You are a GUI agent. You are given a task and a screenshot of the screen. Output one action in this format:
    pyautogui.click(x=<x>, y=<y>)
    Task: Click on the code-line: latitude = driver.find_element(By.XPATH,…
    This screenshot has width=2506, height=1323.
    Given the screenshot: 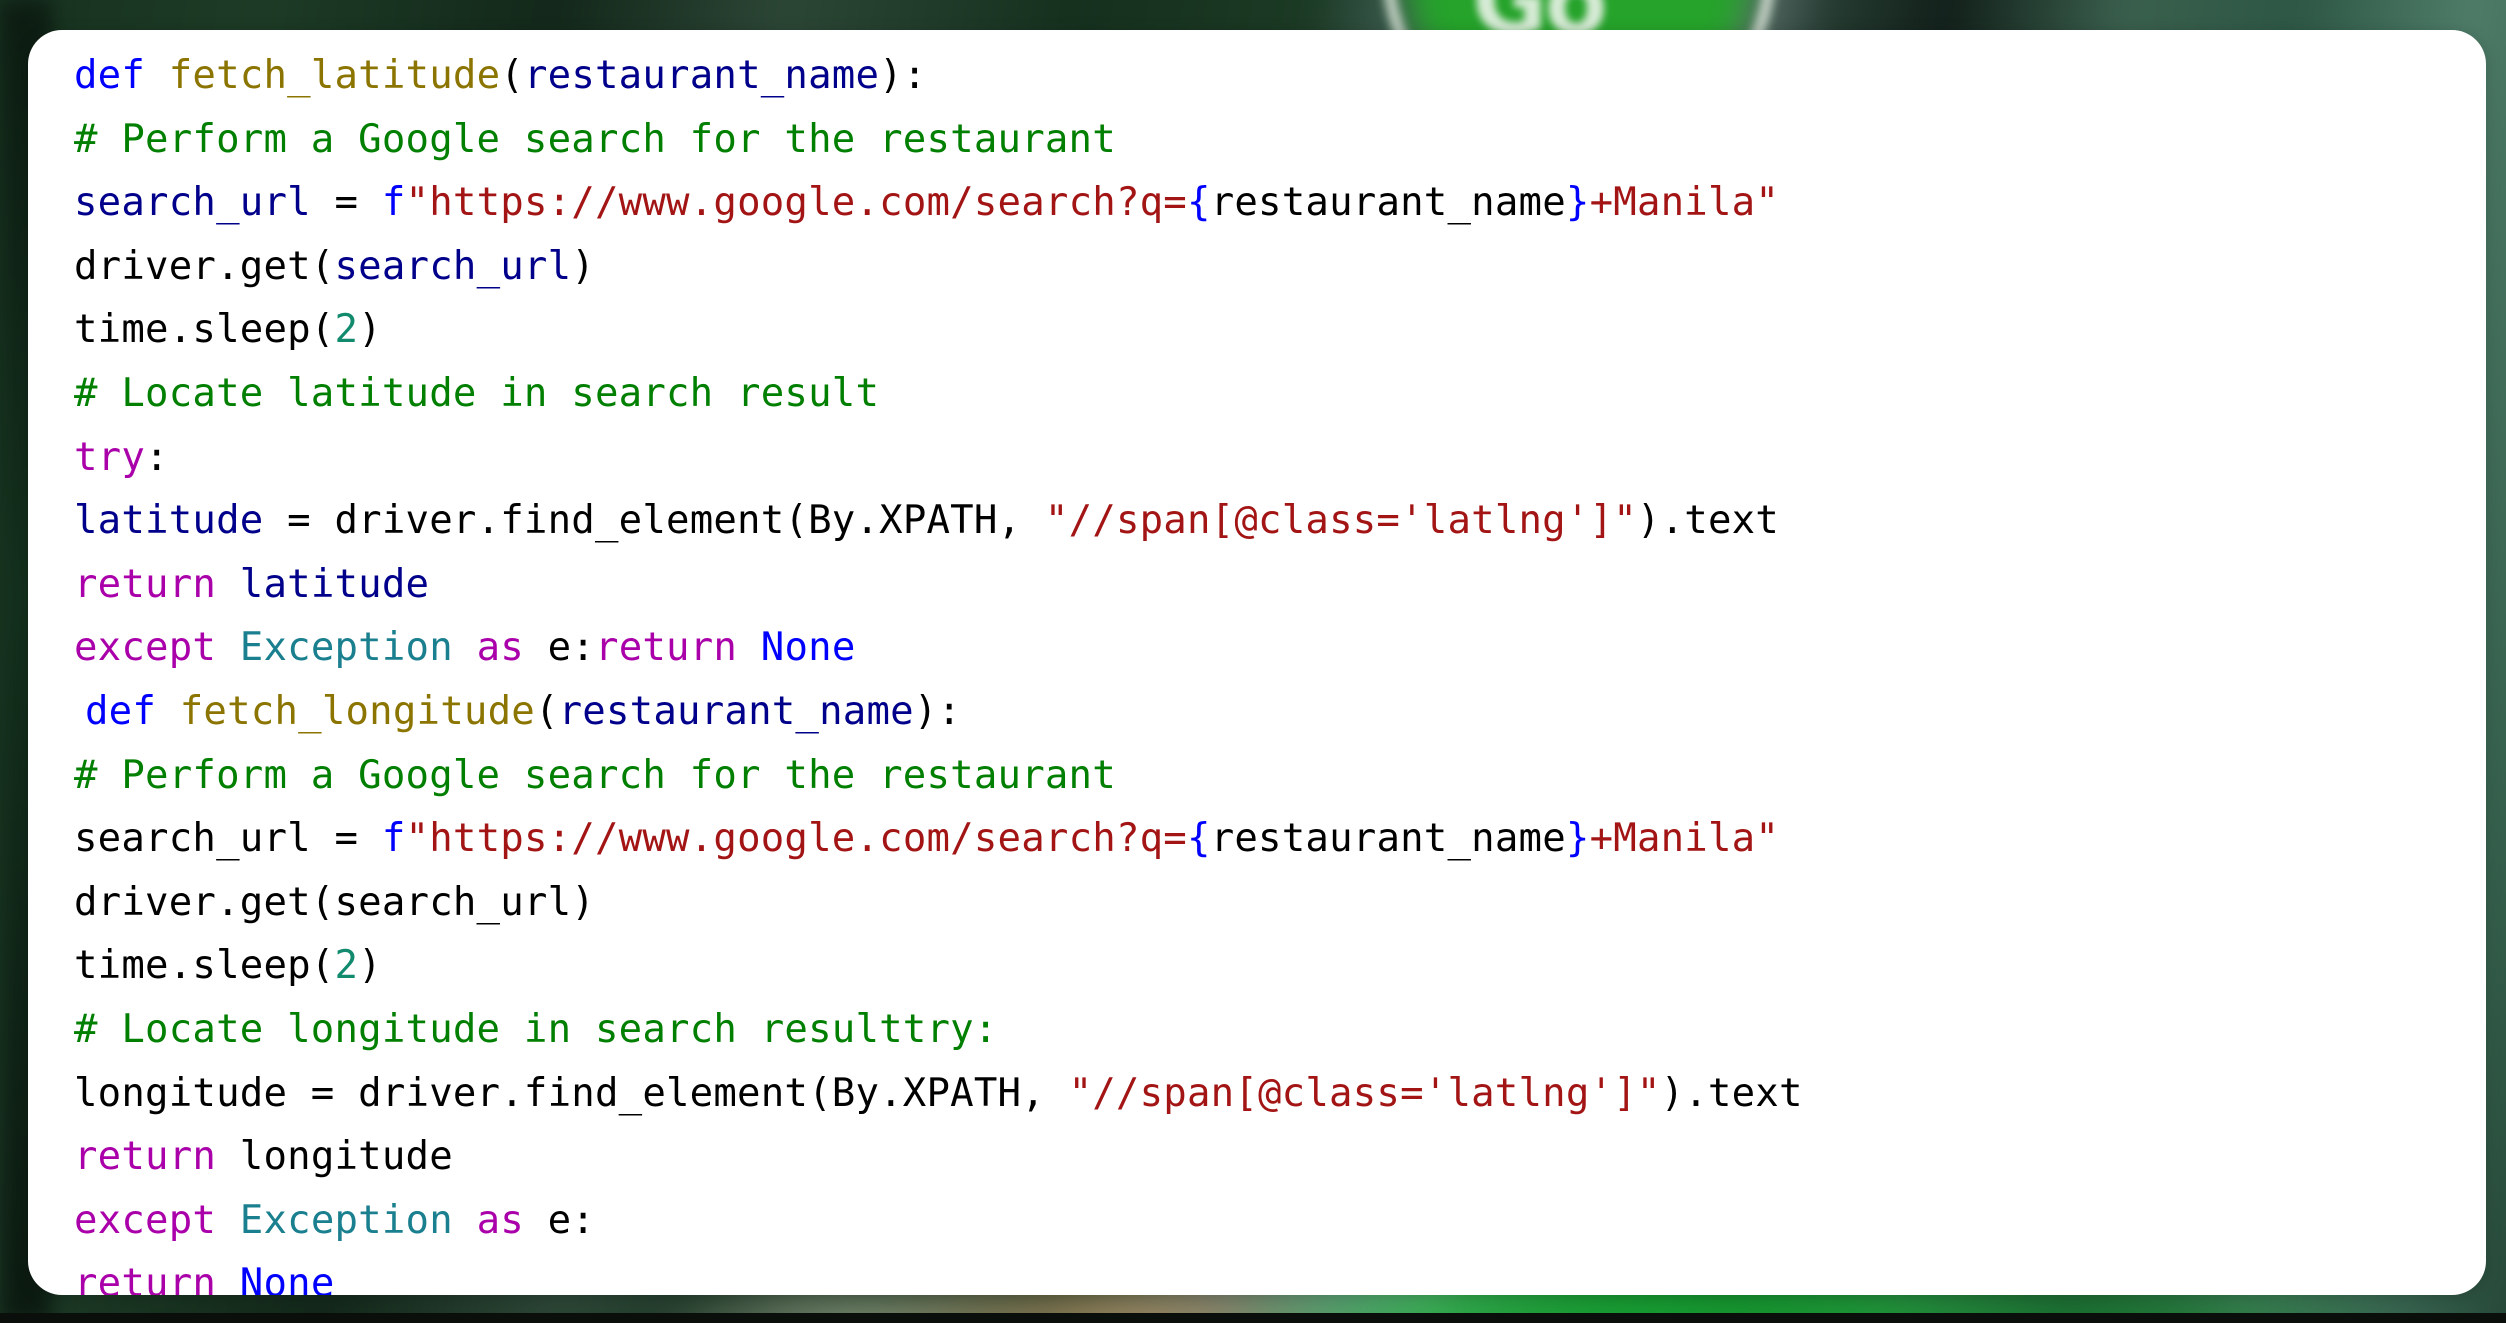 What is the action you would take?
    pyautogui.click(x=1280, y=521)
    